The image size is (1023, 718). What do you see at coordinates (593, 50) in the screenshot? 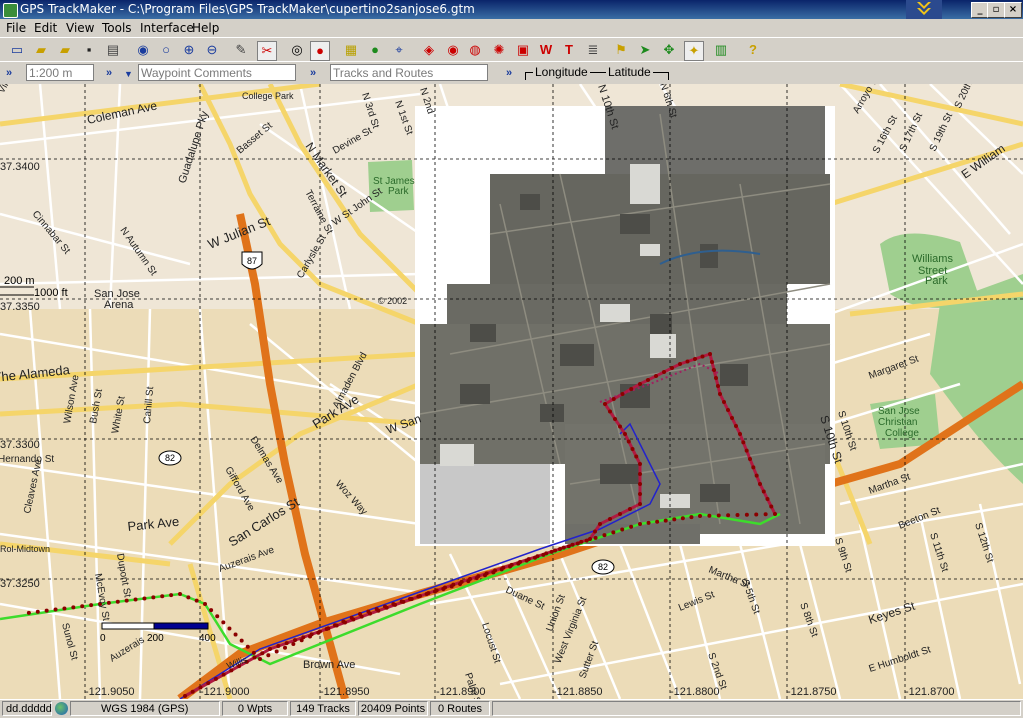
I see `hand-icon: ≣` at bounding box center [593, 50].